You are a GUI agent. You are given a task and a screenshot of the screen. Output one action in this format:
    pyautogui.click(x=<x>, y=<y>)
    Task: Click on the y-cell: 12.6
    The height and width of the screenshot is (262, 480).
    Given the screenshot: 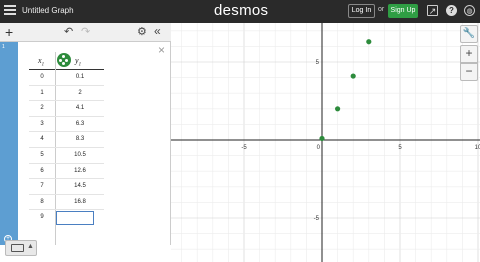 What is the action you would take?
    pyautogui.click(x=80, y=171)
    